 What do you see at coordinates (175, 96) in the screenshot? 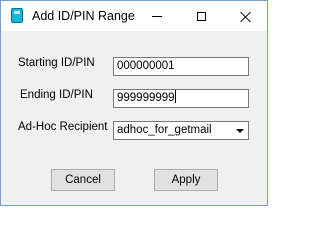
I see `text-caret` at bounding box center [175, 96].